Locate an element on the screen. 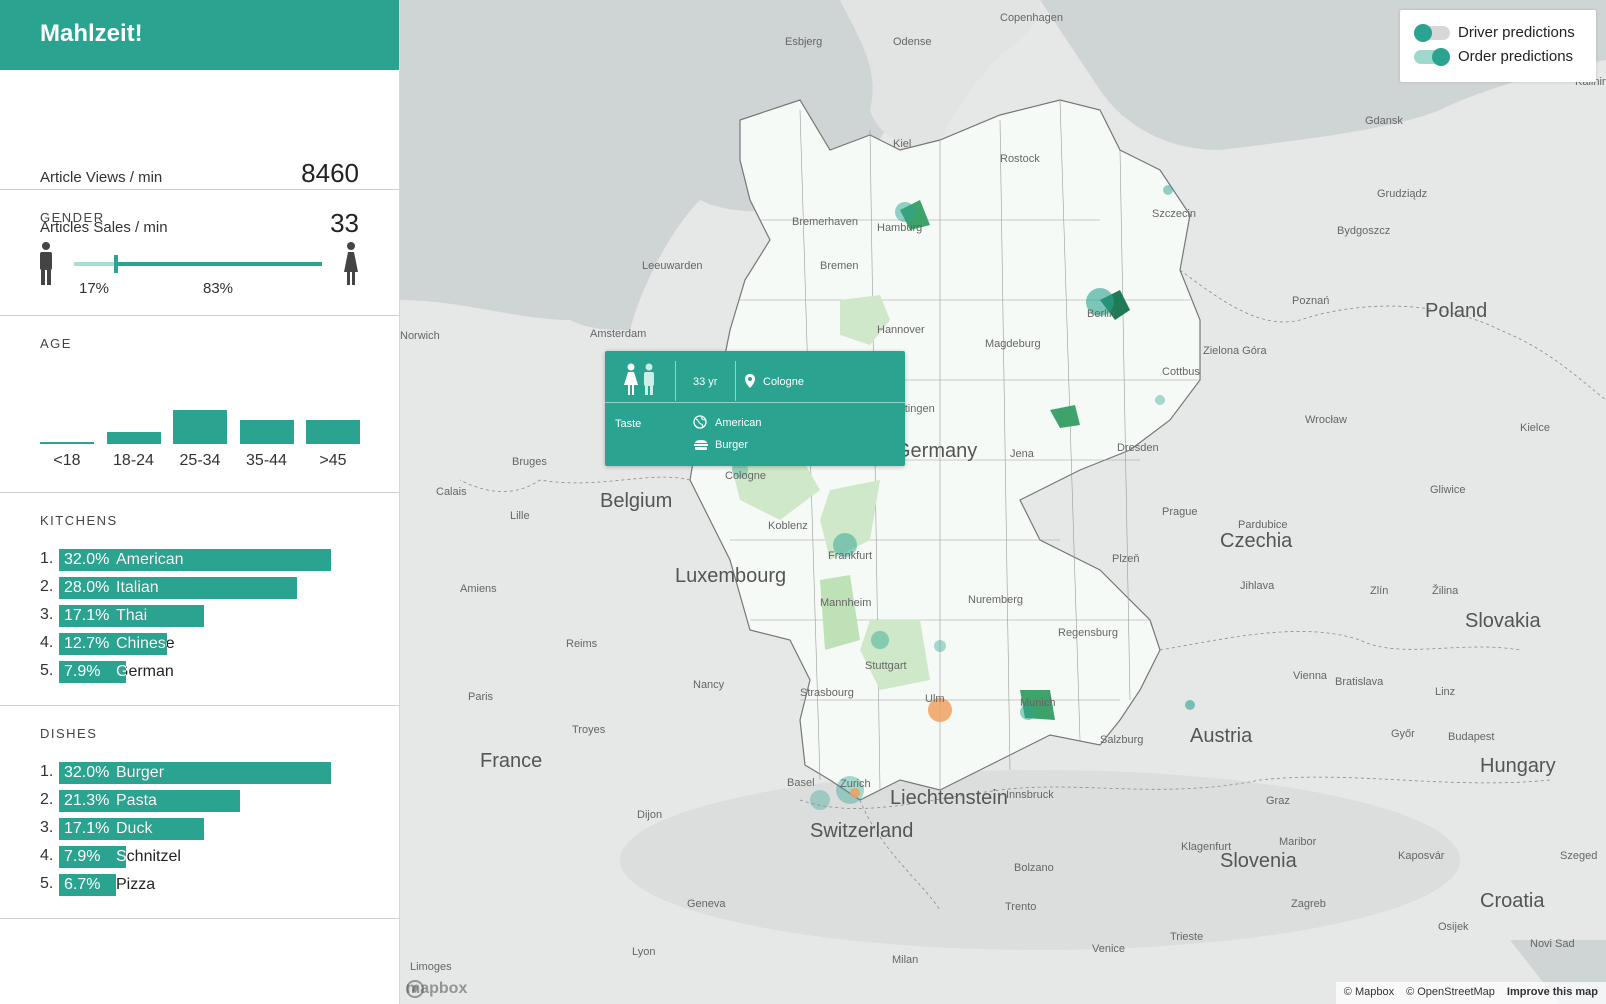 The image size is (1606, 1004). share-bar-overlay: German is located at coordinates (92, 672).